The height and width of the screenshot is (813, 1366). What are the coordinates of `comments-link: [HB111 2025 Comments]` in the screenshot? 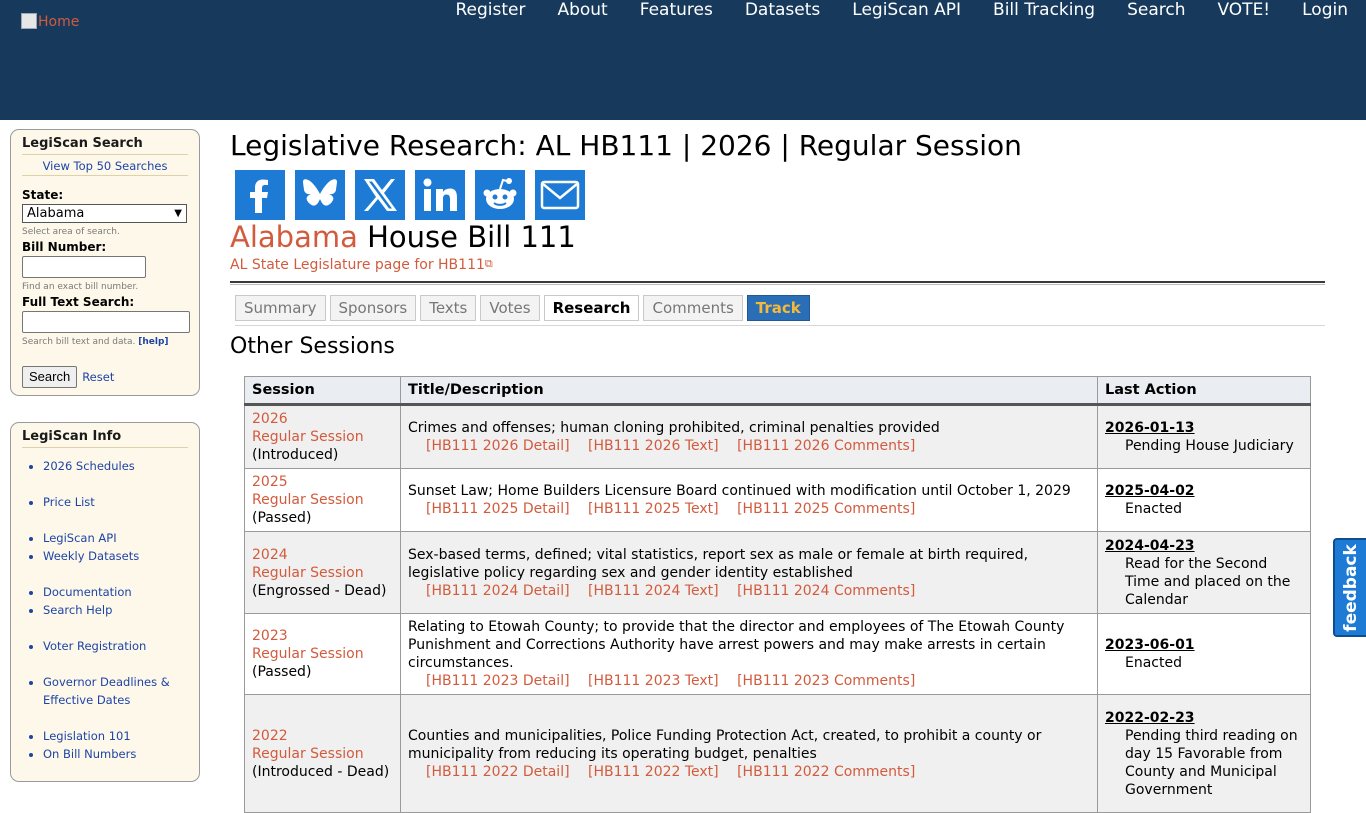 It's located at (826, 509).